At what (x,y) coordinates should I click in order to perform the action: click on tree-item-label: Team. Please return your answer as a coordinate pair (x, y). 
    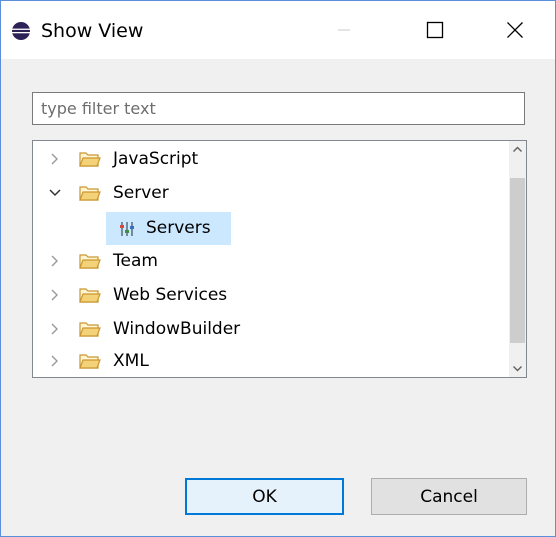
    Looking at the image, I should click on (135, 261).